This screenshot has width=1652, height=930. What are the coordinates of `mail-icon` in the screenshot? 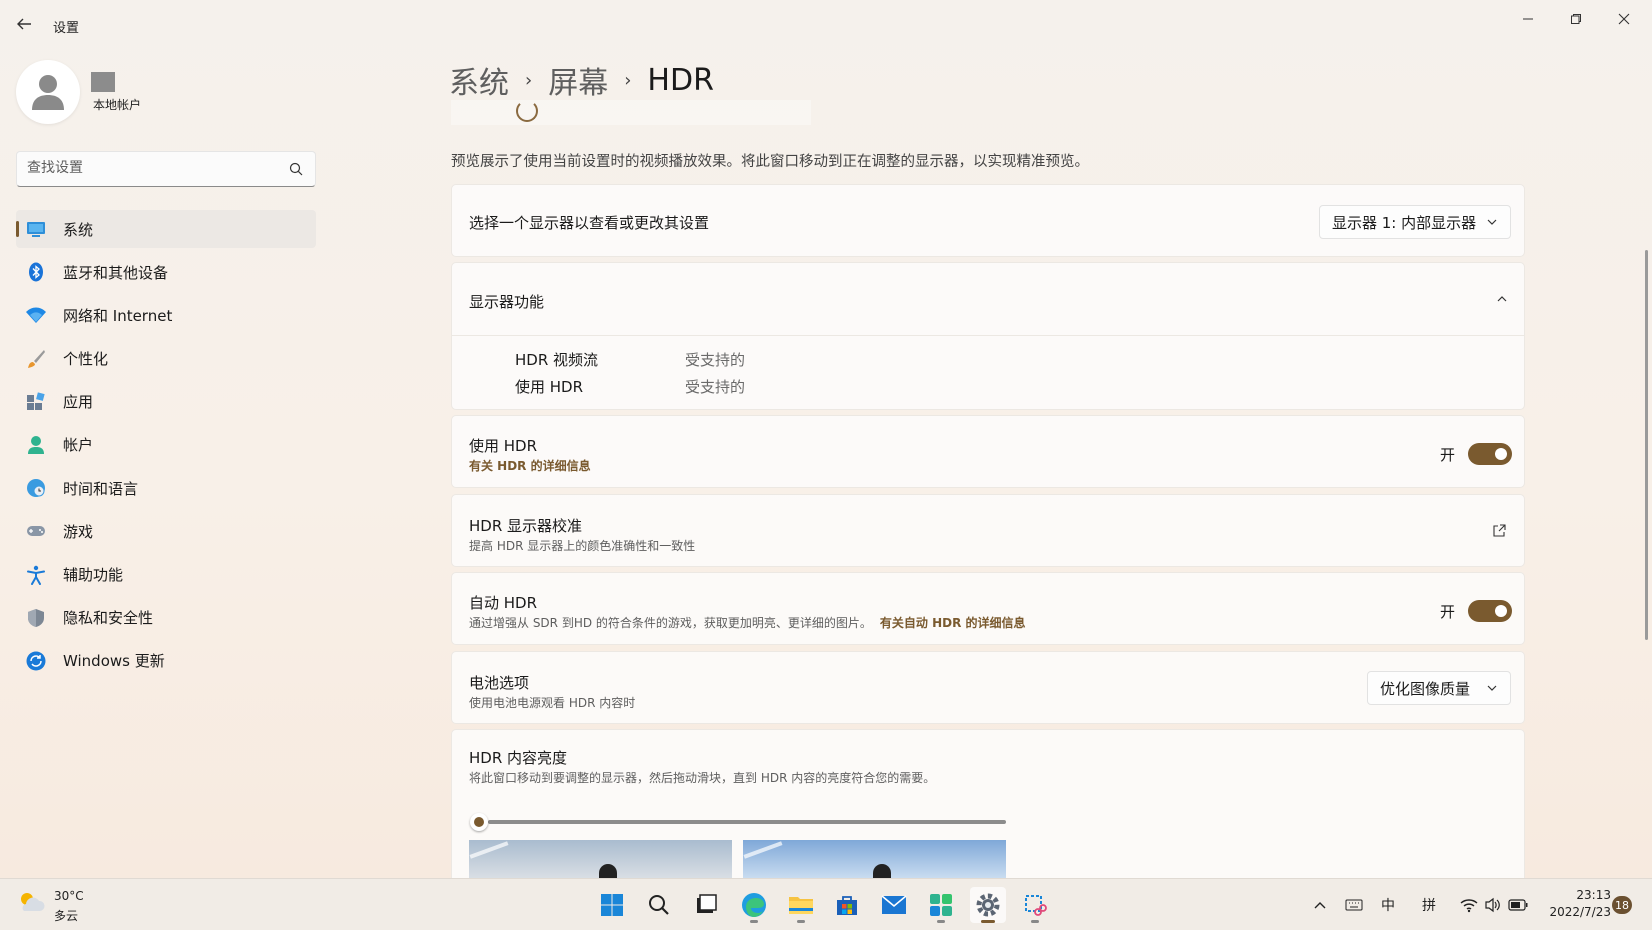 It's located at (894, 904).